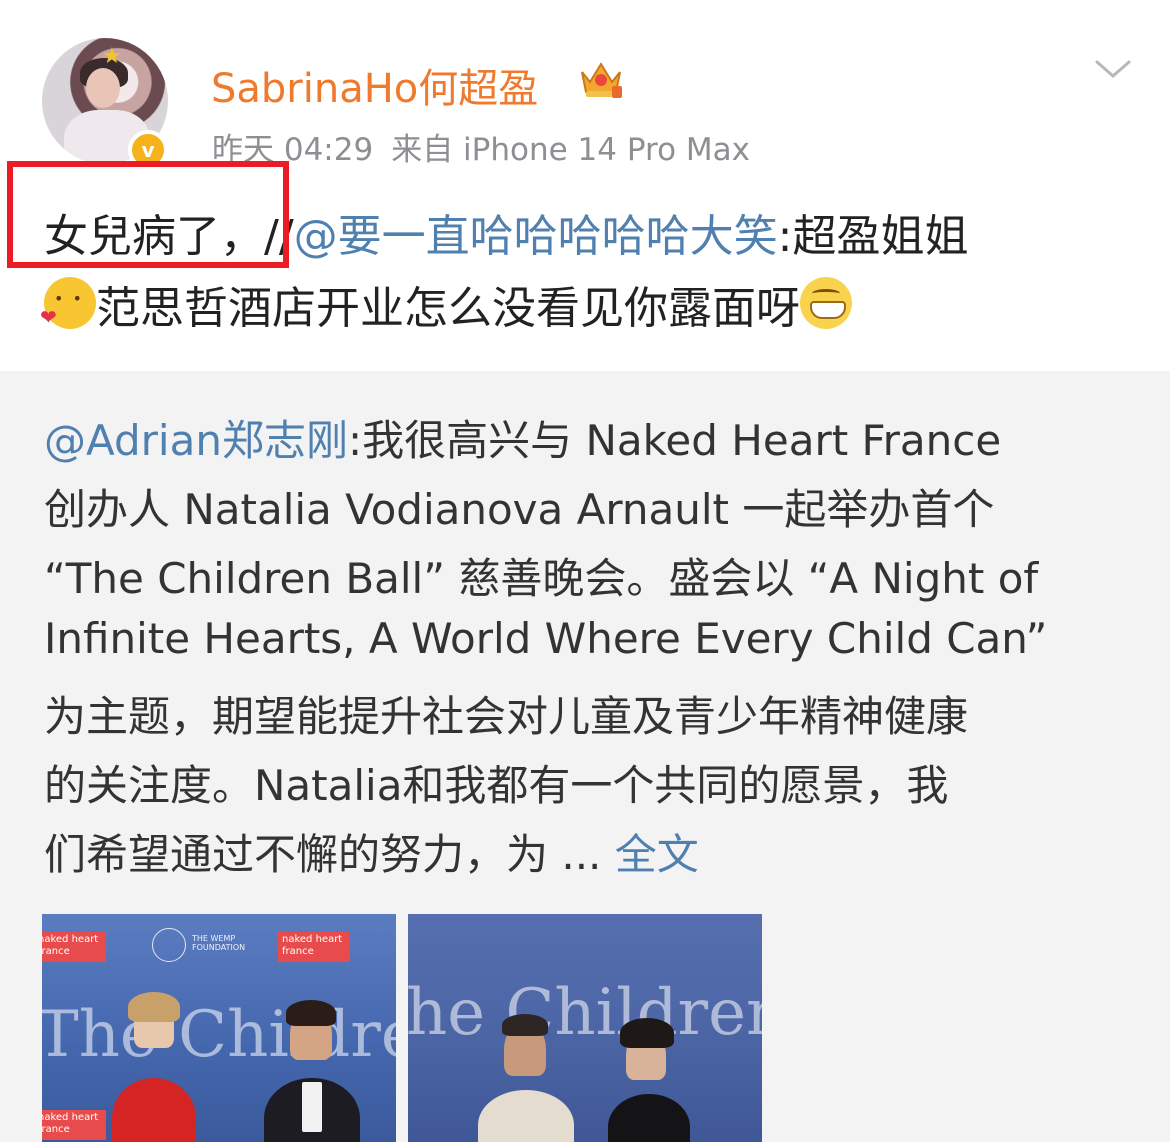  I want to click on love-struck-emoji-icon, so click(68, 303).